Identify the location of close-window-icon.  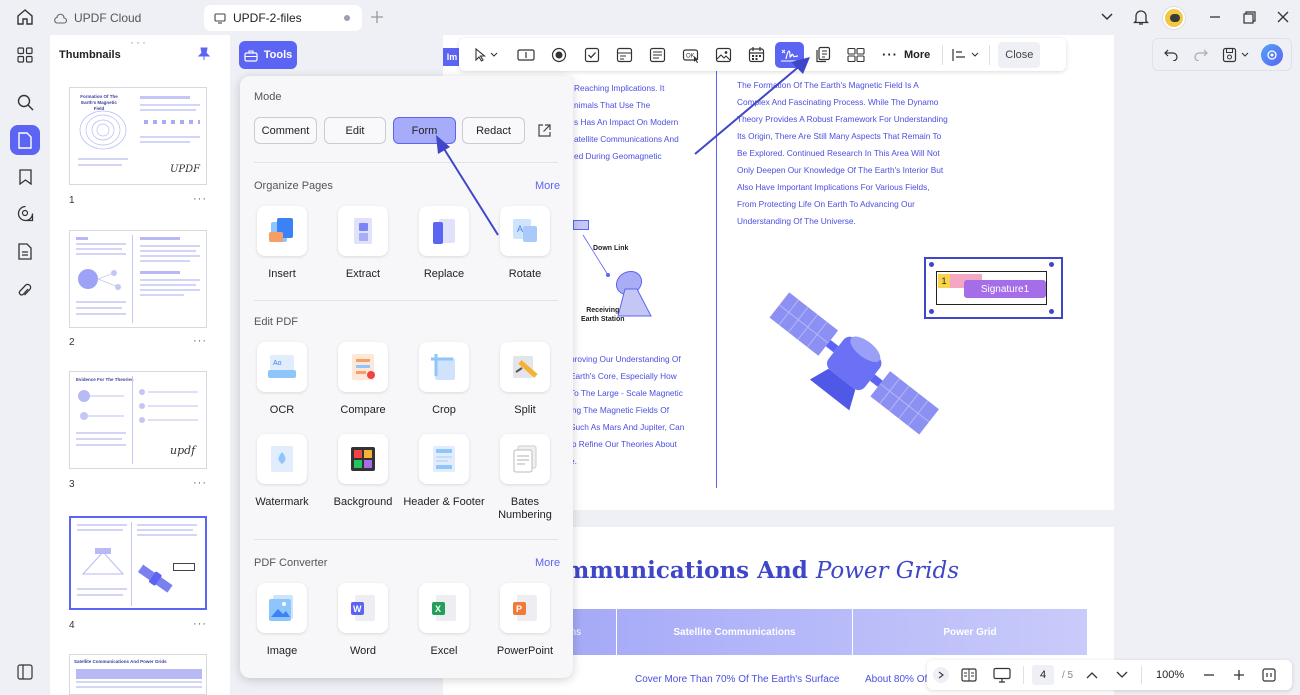
(1283, 17).